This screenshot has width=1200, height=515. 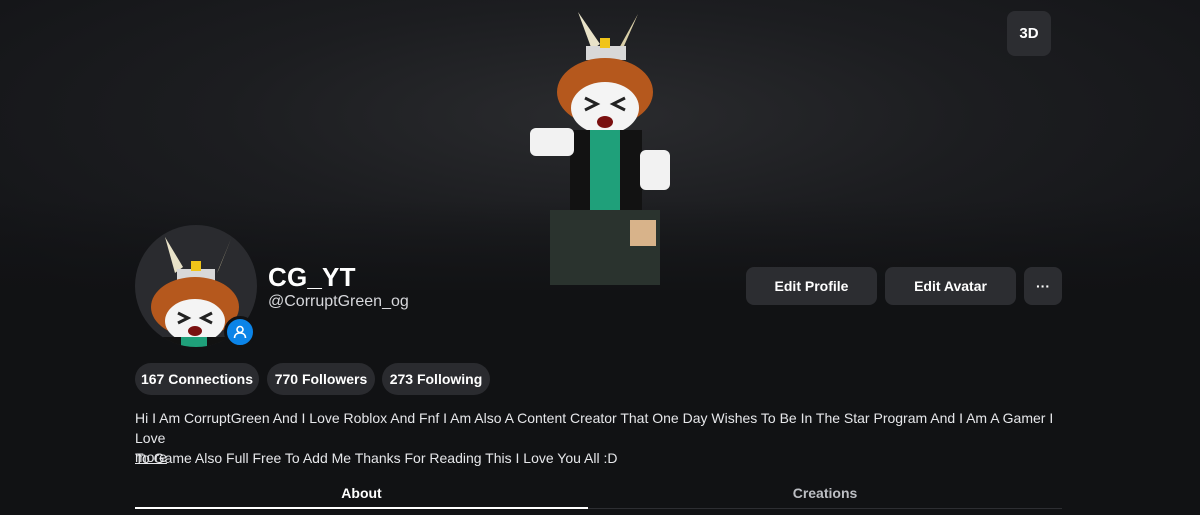 I want to click on bio-more-link: more, so click(x=151, y=457).